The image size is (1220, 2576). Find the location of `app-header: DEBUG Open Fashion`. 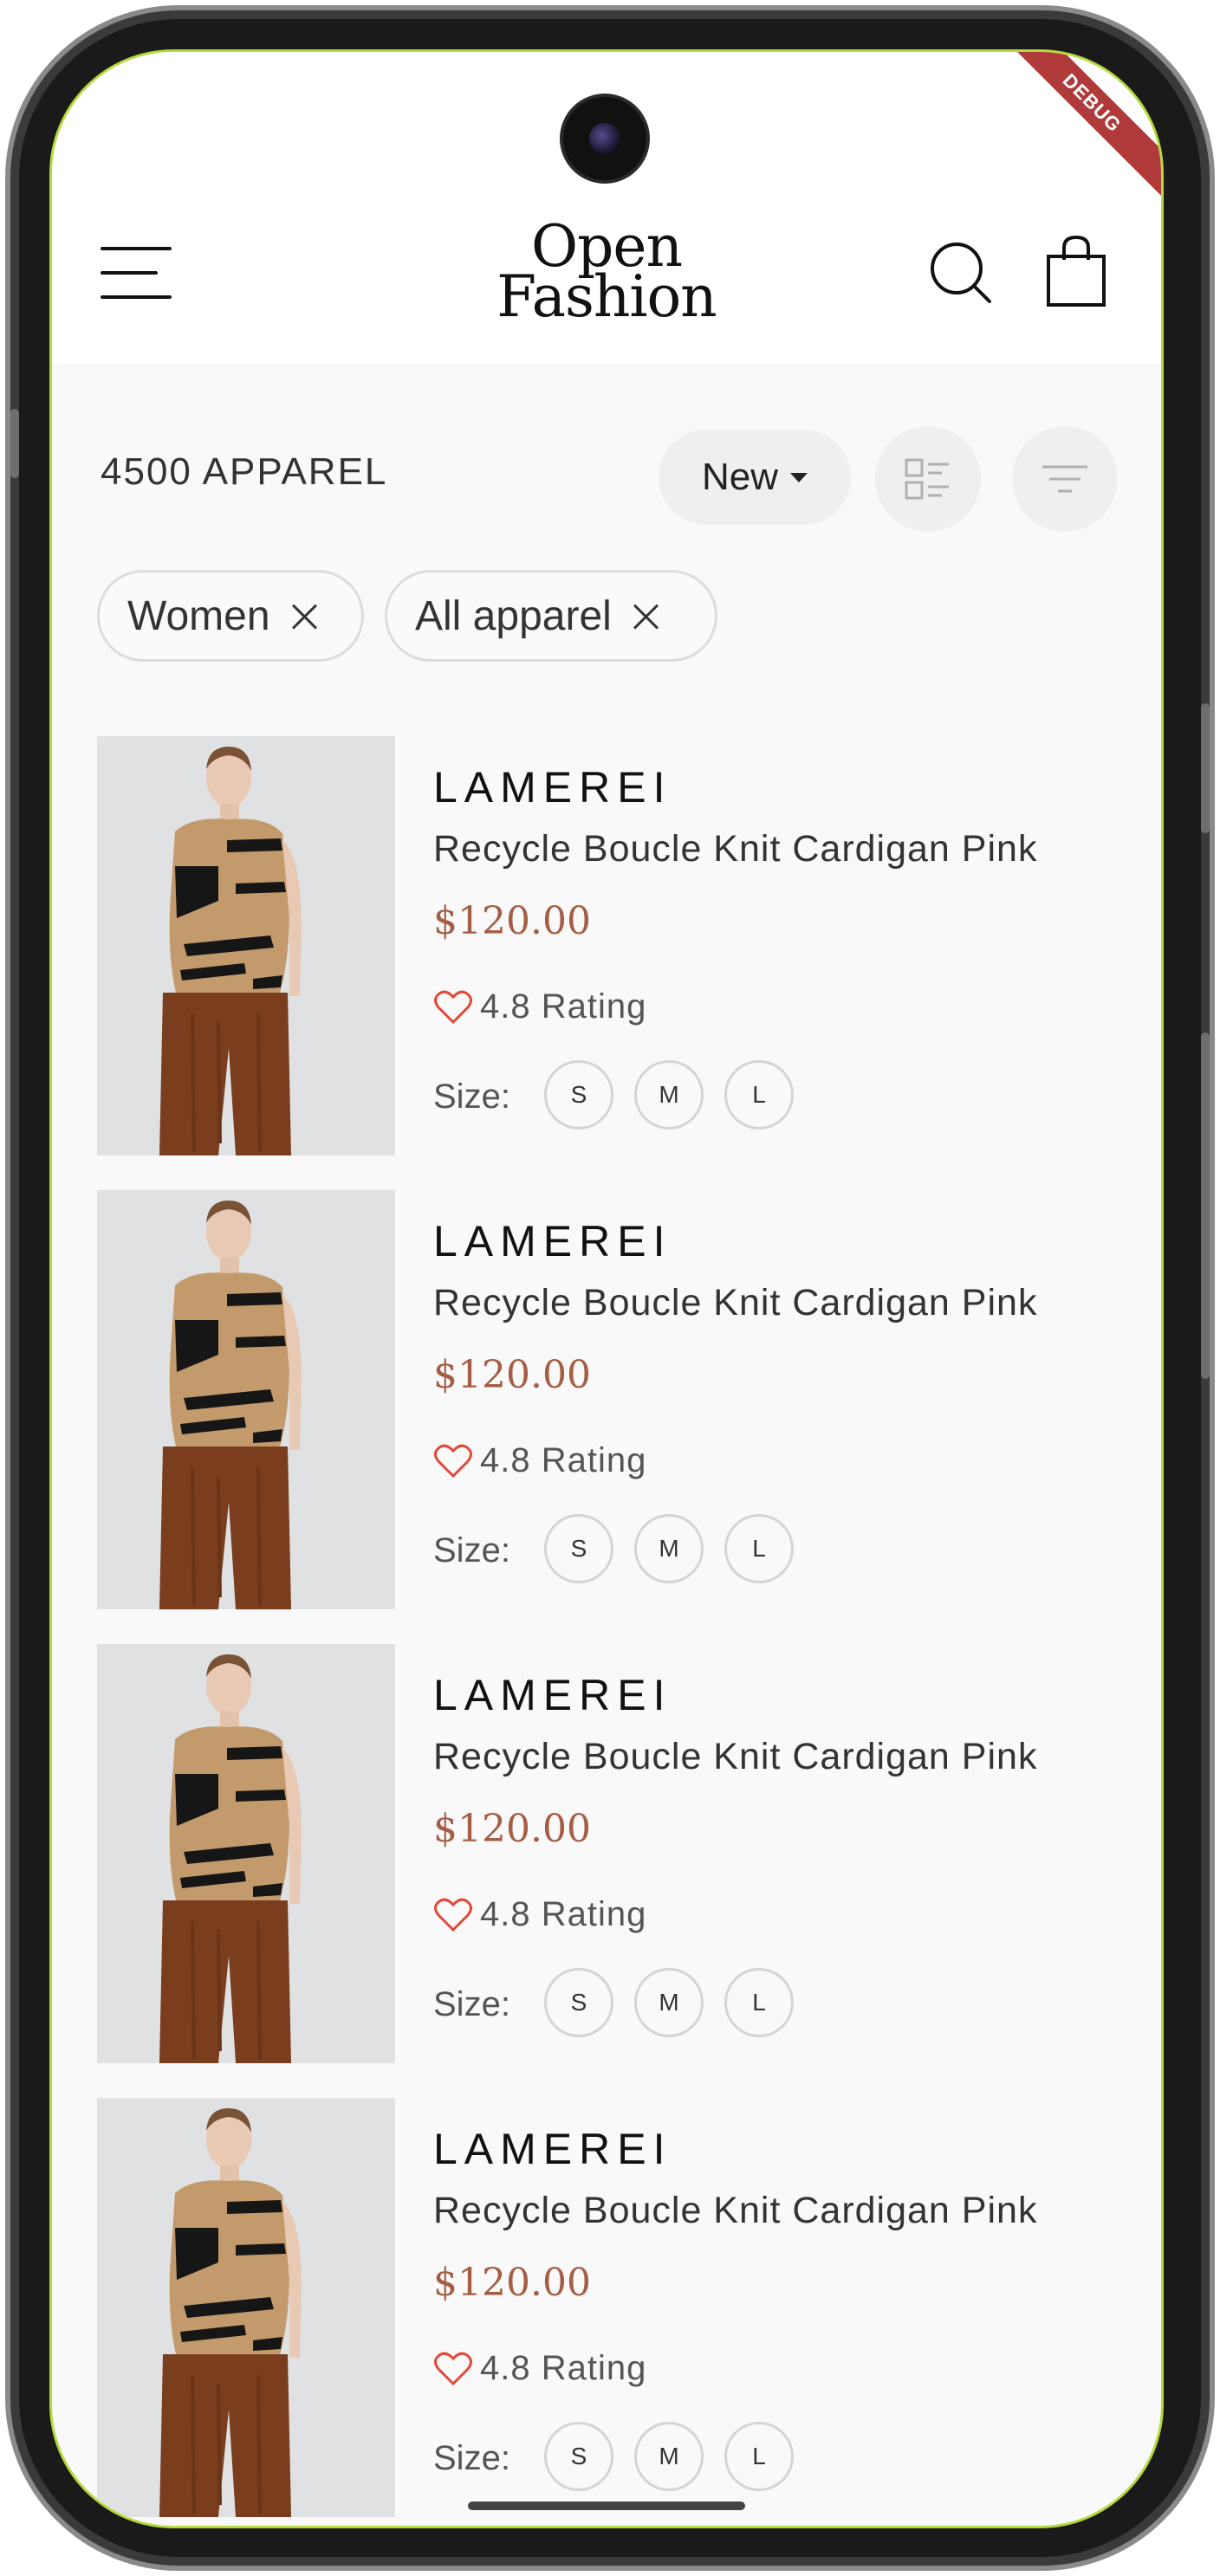

app-header: DEBUG Open Fashion is located at coordinates (606, 208).